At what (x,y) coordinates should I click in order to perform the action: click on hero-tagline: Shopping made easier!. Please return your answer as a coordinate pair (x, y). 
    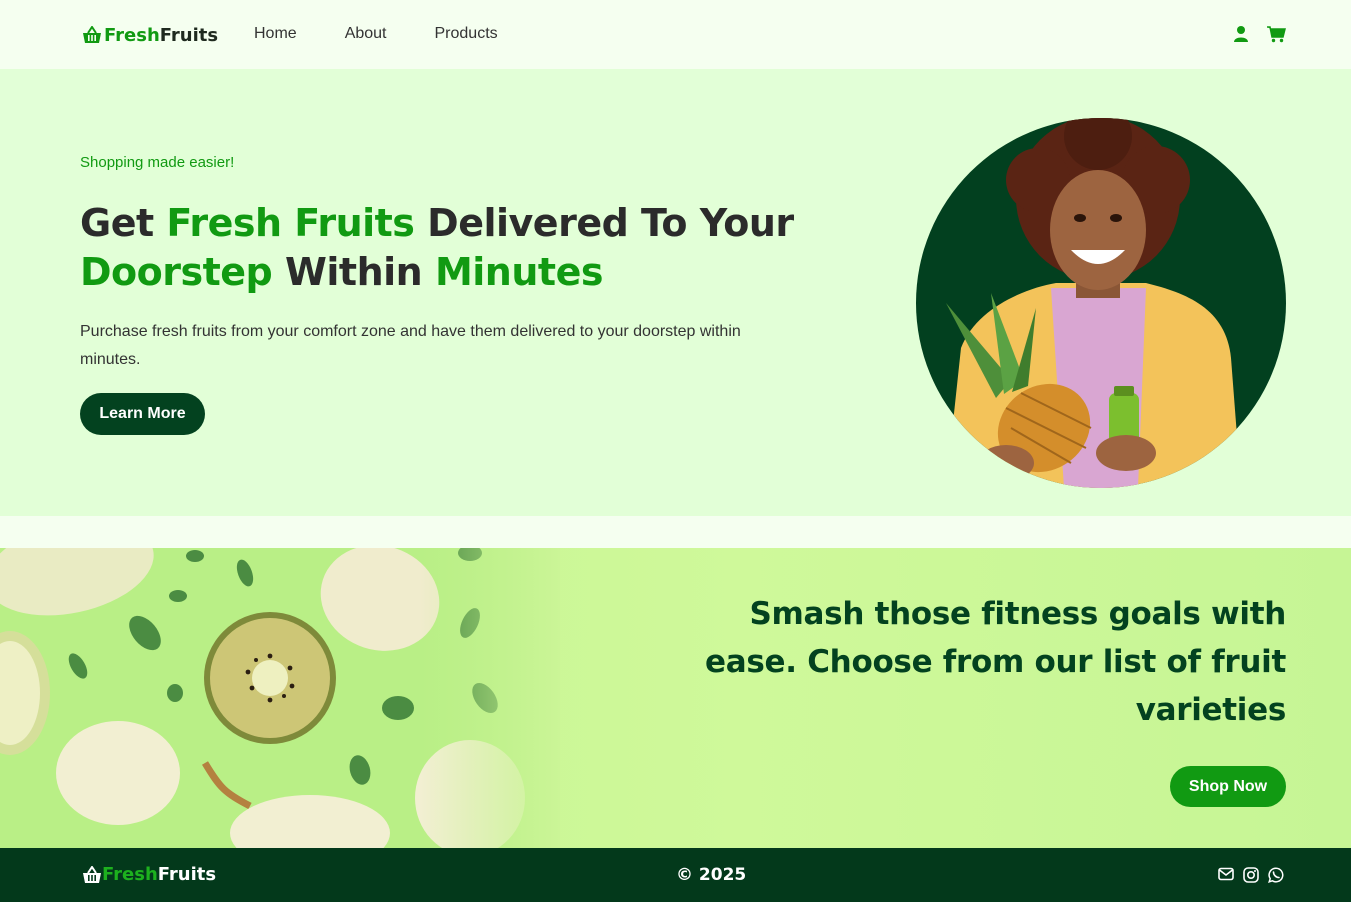
    Looking at the image, I should click on (157, 162).